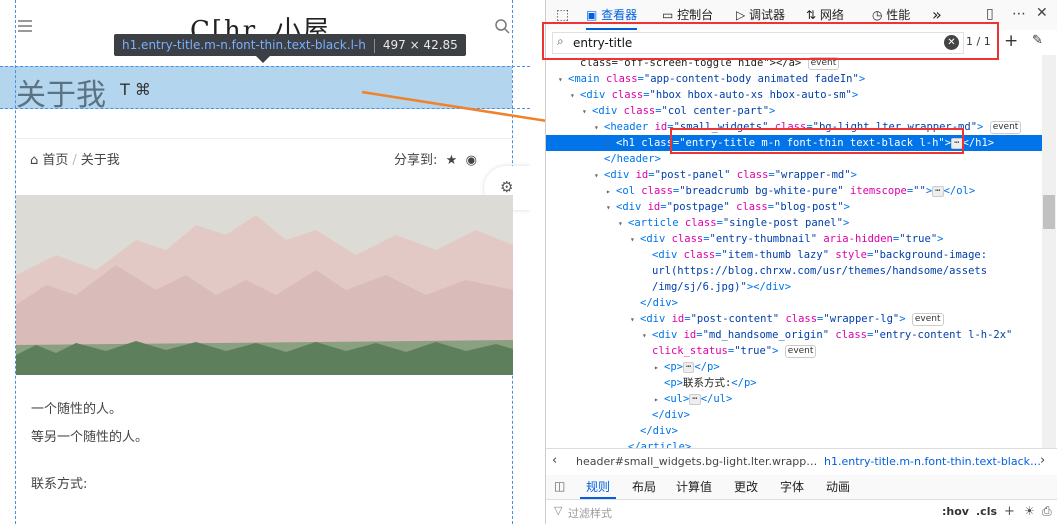 This screenshot has width=1057, height=524. Describe the element at coordinates (264, 138) in the screenshot. I see `divider` at that location.